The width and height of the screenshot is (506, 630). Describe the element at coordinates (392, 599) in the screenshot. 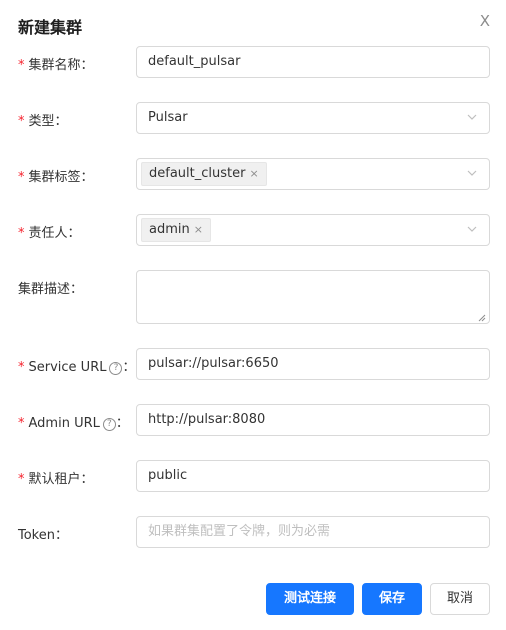

I see `save-button: 保存` at that location.